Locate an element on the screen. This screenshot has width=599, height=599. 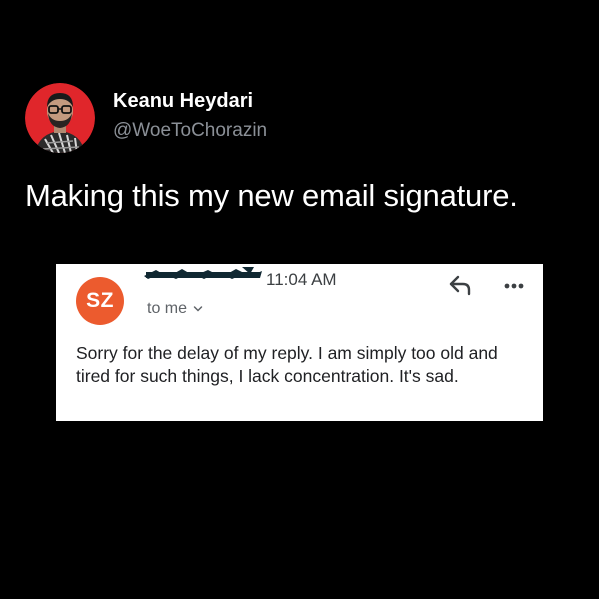
author-handle: @WoeToChorazin is located at coordinates (190, 131).